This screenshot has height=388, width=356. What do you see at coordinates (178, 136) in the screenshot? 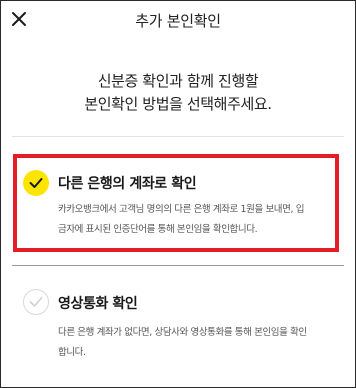
I see `divider-top` at bounding box center [178, 136].